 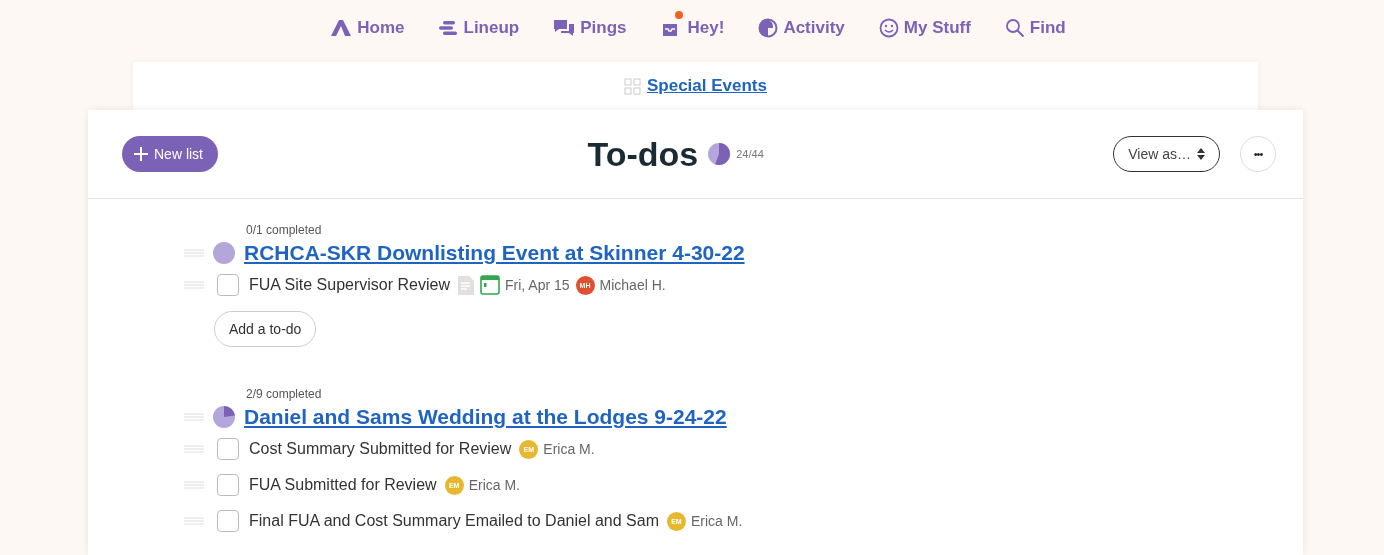 What do you see at coordinates (692, 26) in the screenshot?
I see `nav-link: Hey!` at bounding box center [692, 26].